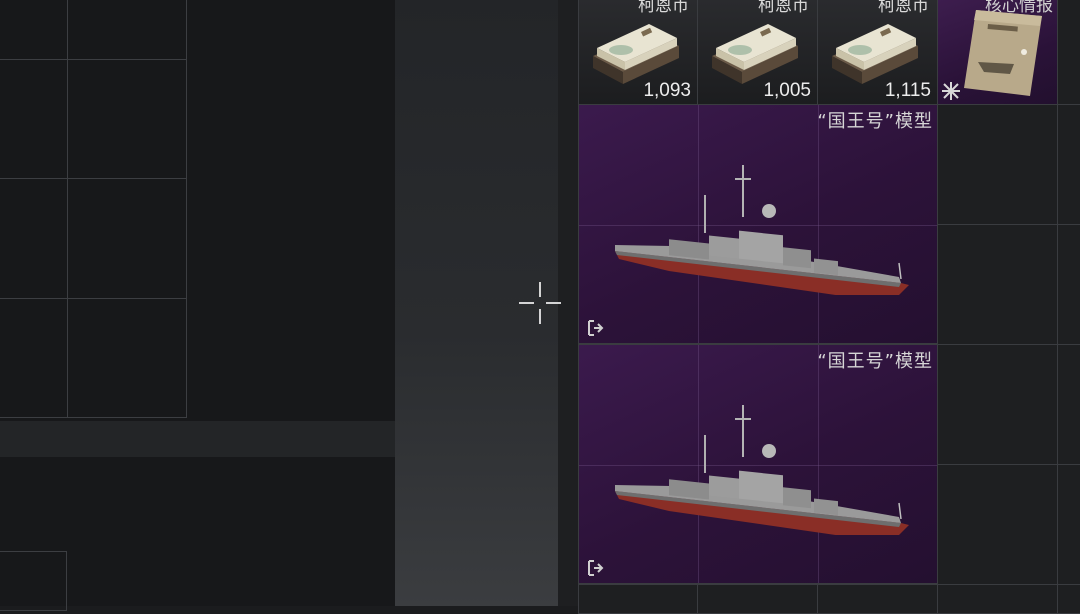 The image size is (1080, 614). I want to click on inventory-item-money: 柯恩币 1,093, so click(638, 52).